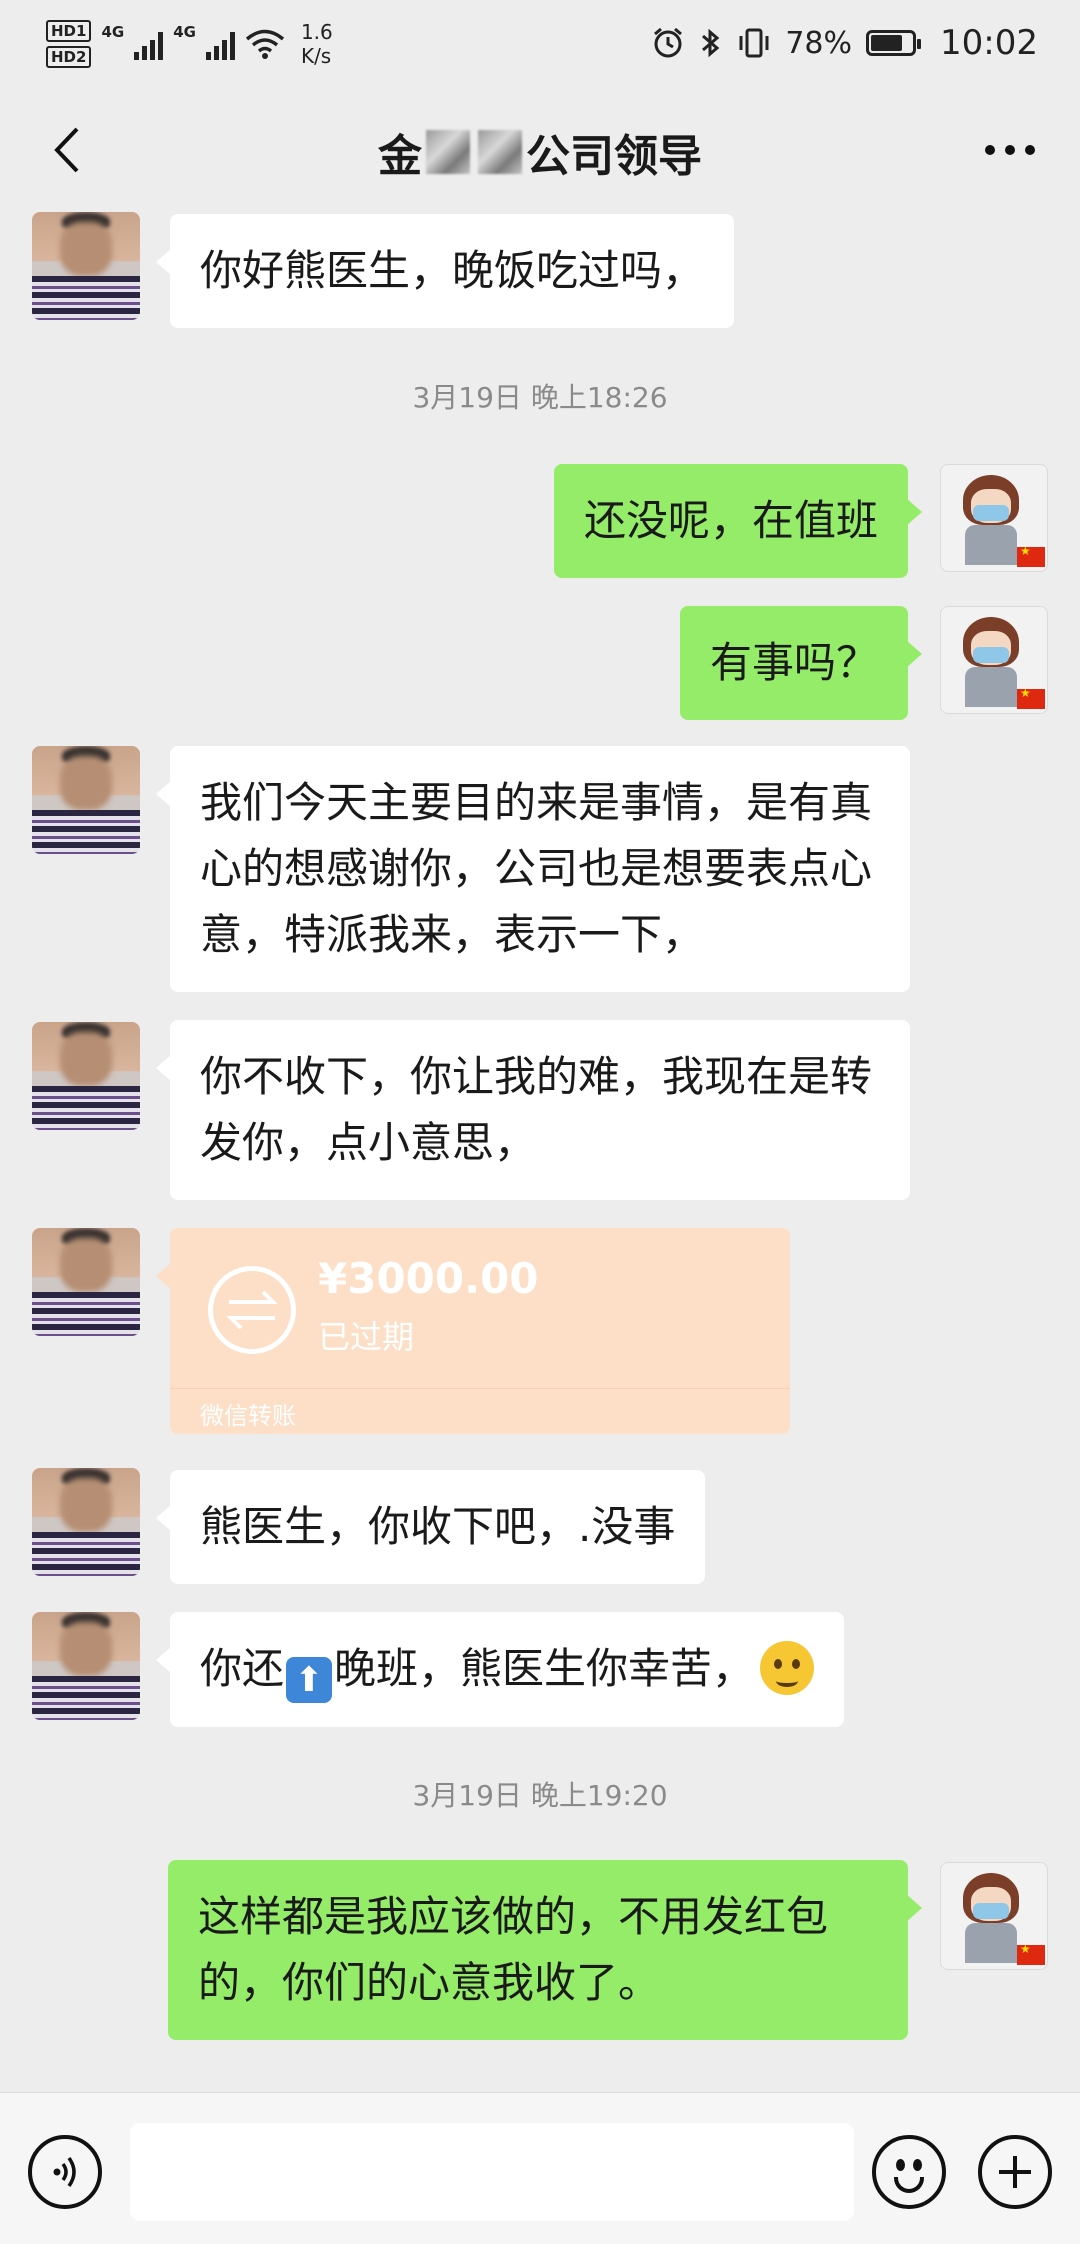  I want to click on transfer-card: ¥3000.00 已过期 微信转账, so click(473, 1331).